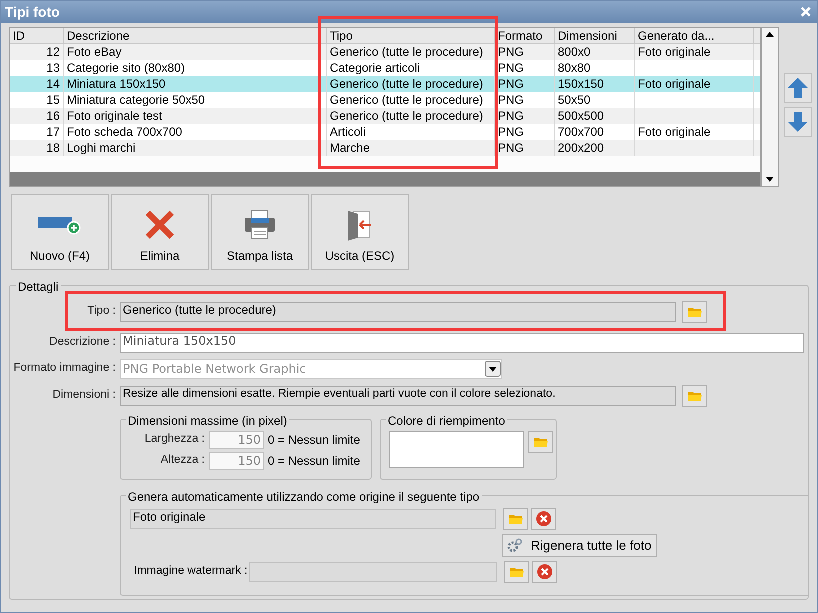 The height and width of the screenshot is (613, 818). I want to click on toolbar-button: Stampa lista, so click(260, 232).